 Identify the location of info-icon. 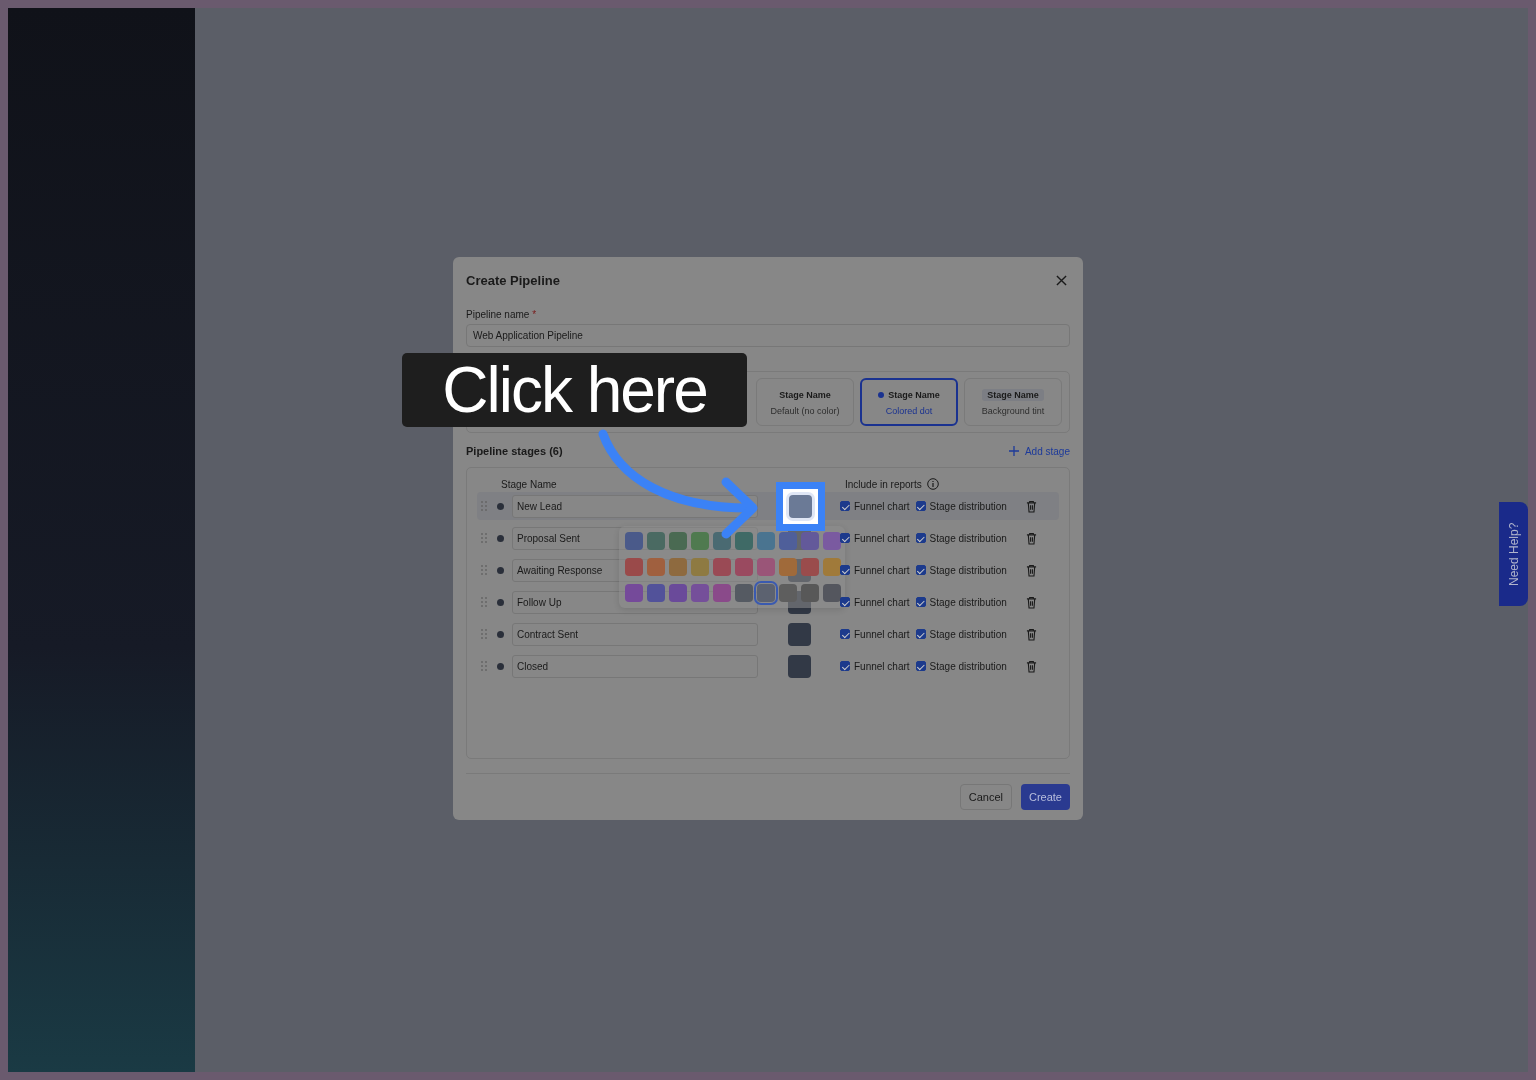
(932, 484).